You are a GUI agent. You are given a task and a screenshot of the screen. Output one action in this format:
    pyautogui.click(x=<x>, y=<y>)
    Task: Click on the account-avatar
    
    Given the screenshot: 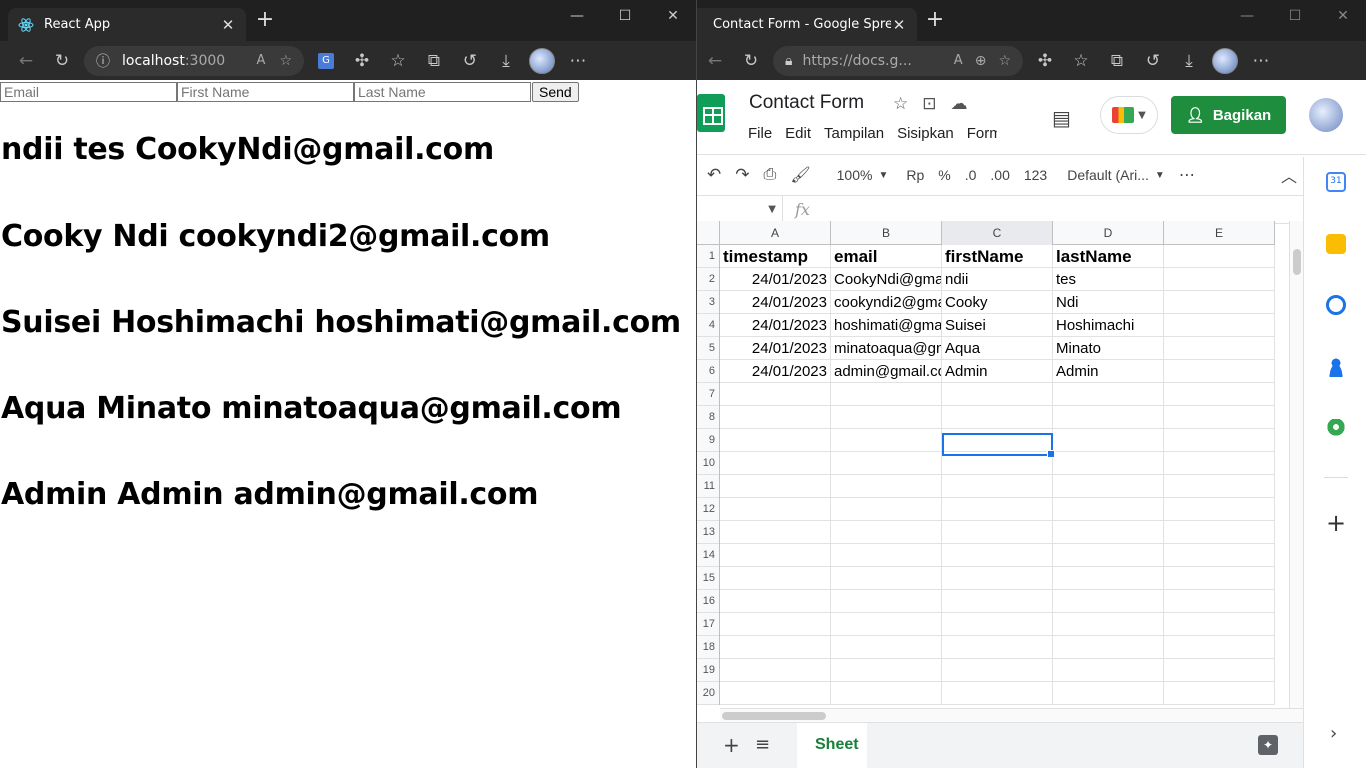 What is the action you would take?
    pyautogui.click(x=1326, y=115)
    